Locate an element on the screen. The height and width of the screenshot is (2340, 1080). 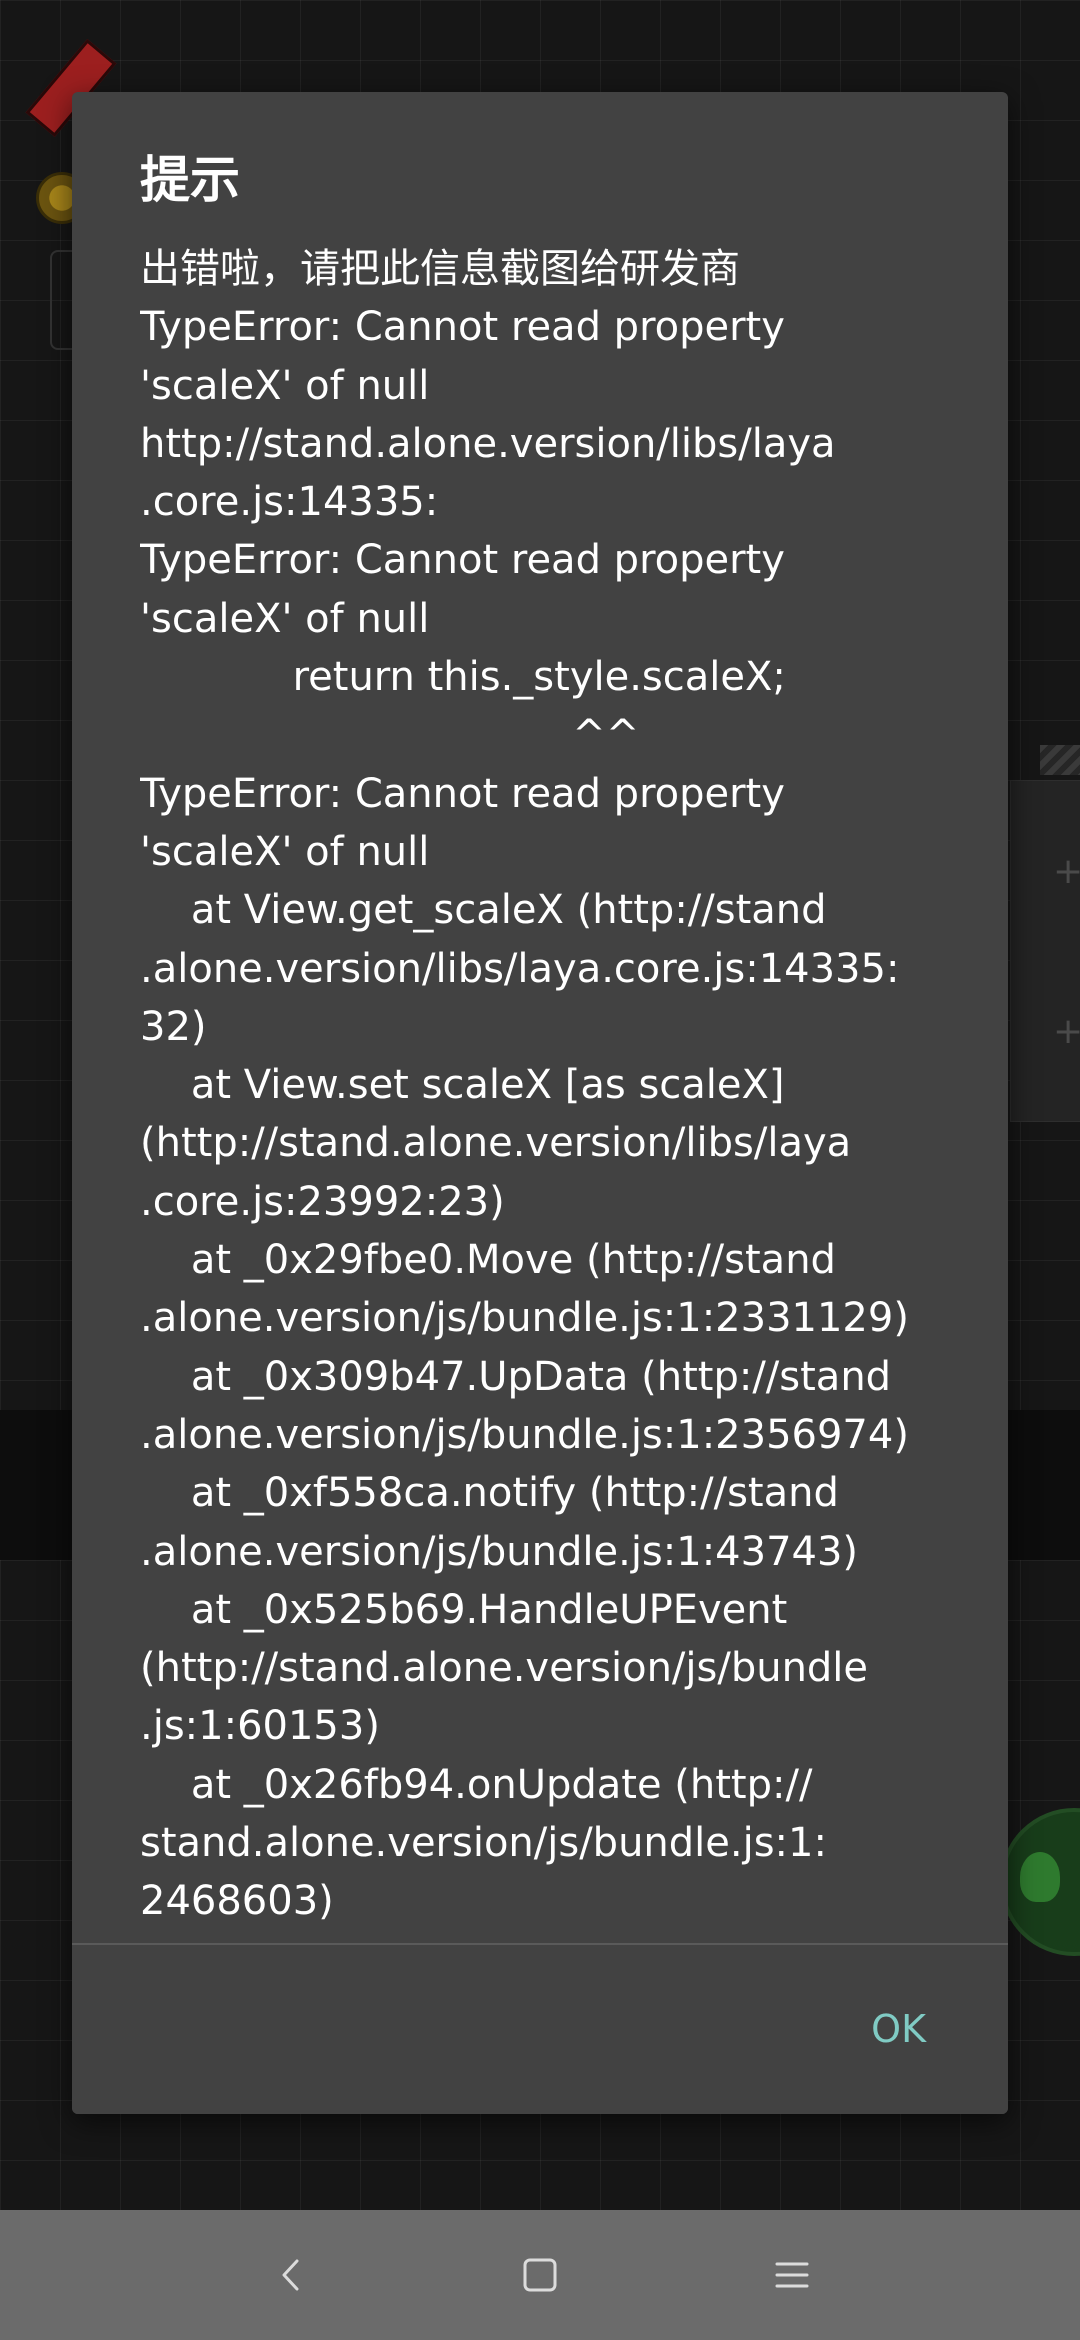
home-square-icon is located at coordinates (540, 2275).